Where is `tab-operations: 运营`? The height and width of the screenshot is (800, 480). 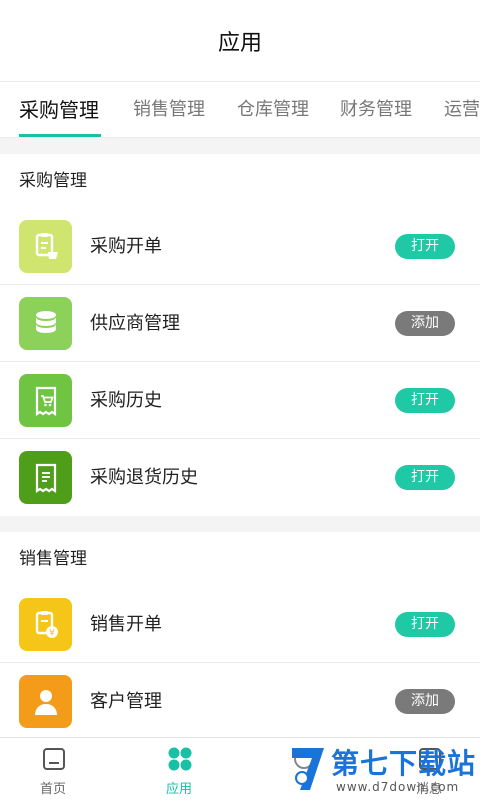
tab-operations: 运营 is located at coordinates (462, 109).